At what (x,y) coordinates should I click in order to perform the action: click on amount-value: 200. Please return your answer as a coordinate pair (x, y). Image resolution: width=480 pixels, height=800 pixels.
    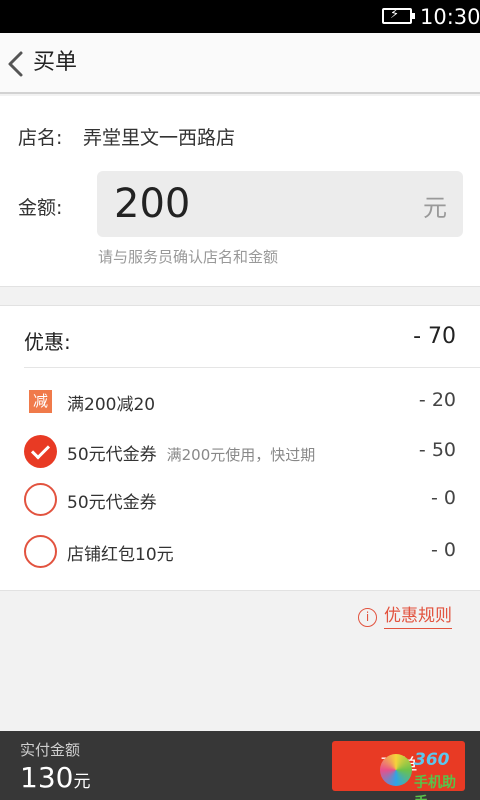
    Looking at the image, I should click on (152, 204).